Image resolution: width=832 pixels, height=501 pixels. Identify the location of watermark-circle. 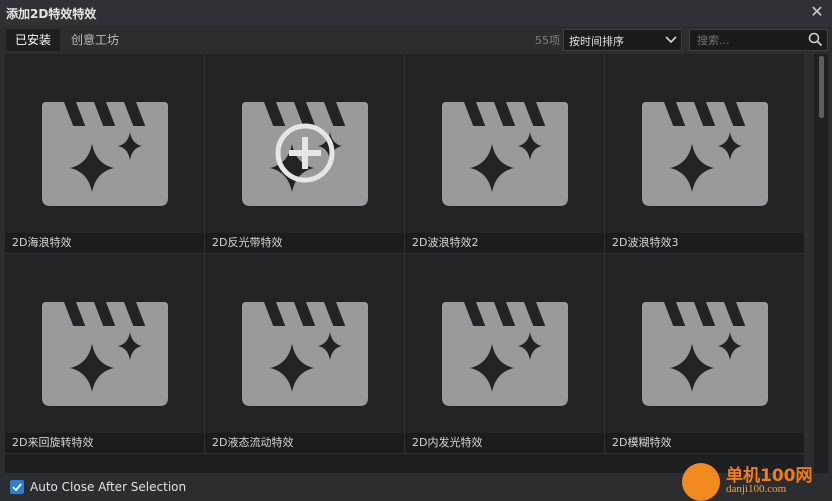
(701, 482).